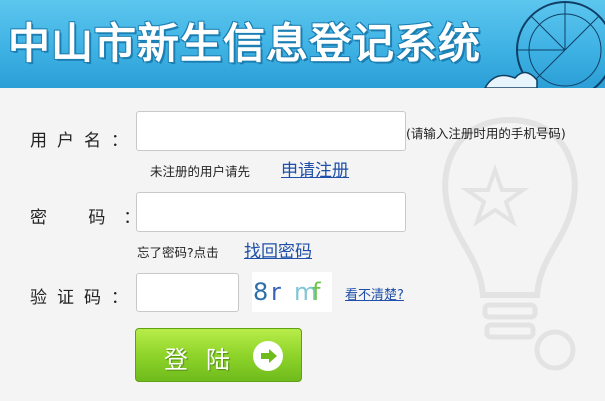 The image size is (605, 401). I want to click on captcha-refresh-link: 看不清楚?, so click(374, 293).